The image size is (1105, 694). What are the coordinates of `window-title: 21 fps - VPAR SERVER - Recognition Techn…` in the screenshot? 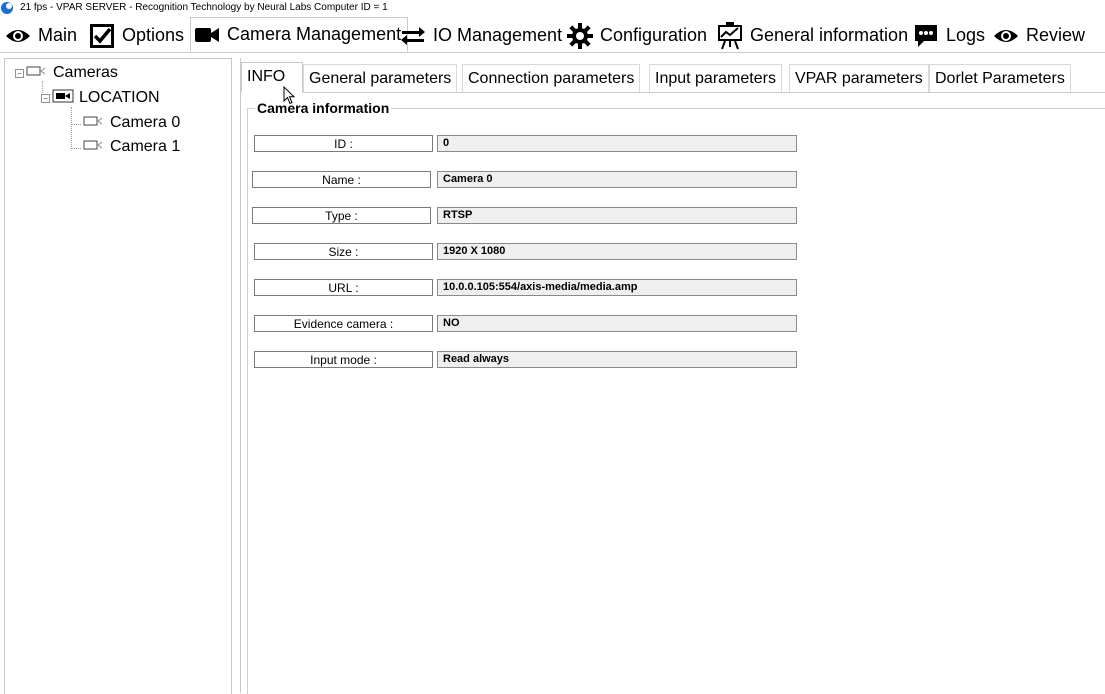 It's located at (204, 7).